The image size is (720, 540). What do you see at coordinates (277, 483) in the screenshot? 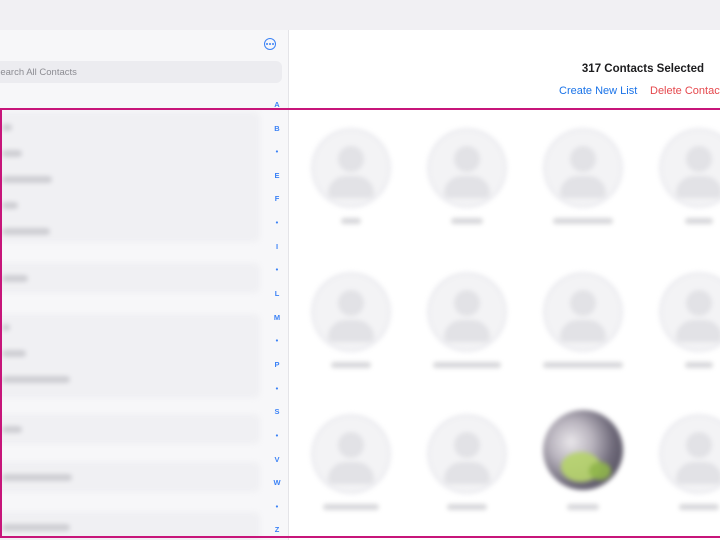
I see `index-letter: W` at bounding box center [277, 483].